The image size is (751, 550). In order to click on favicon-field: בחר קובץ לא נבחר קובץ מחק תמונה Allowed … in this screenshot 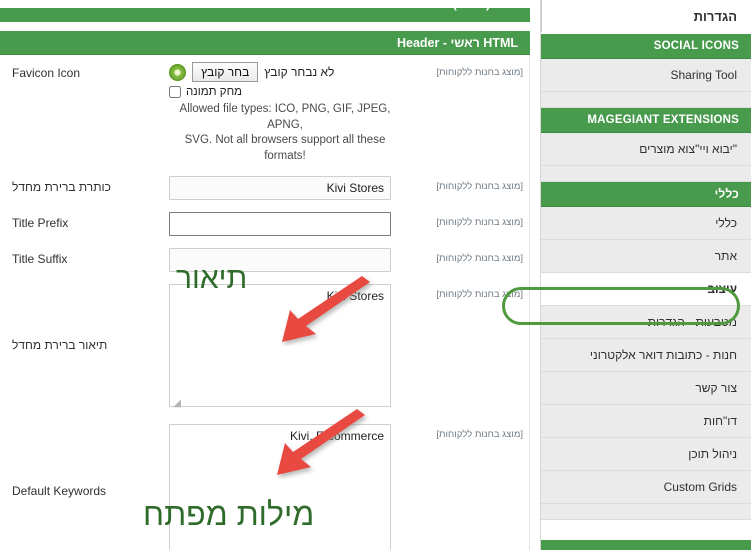, I will do `click(280, 113)`.